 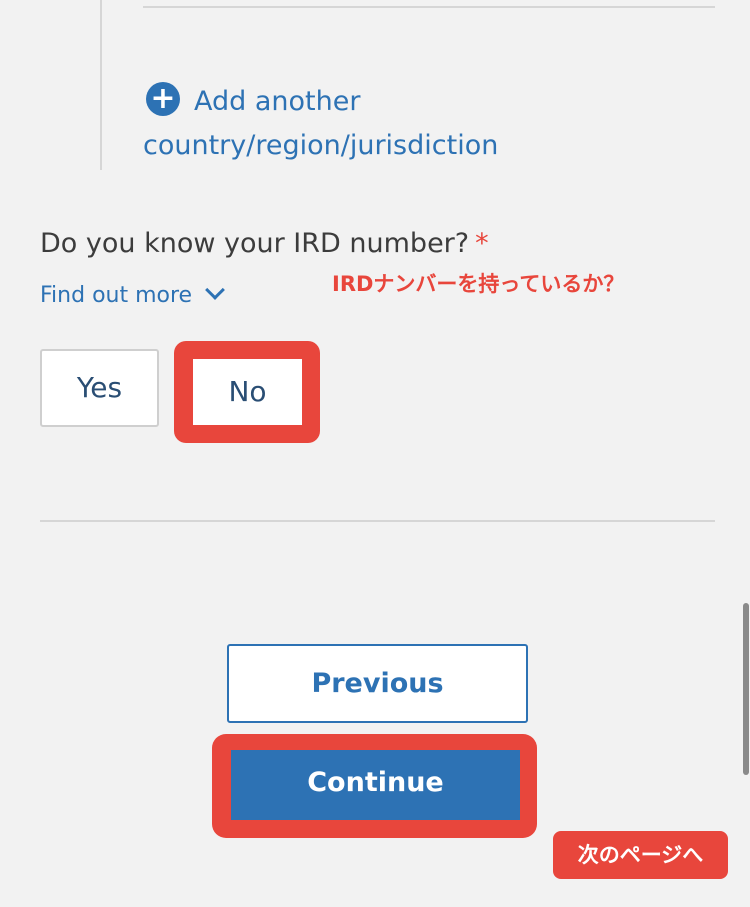 I want to click on scrollbar-thumb, so click(x=746, y=689).